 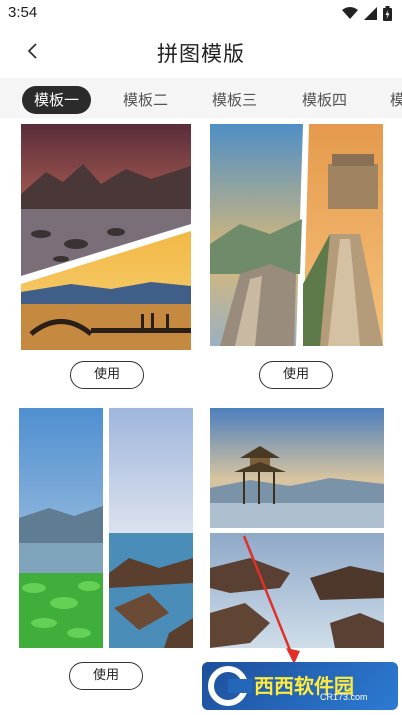 What do you see at coordinates (350, 13) in the screenshot?
I see `wifi-icon` at bounding box center [350, 13].